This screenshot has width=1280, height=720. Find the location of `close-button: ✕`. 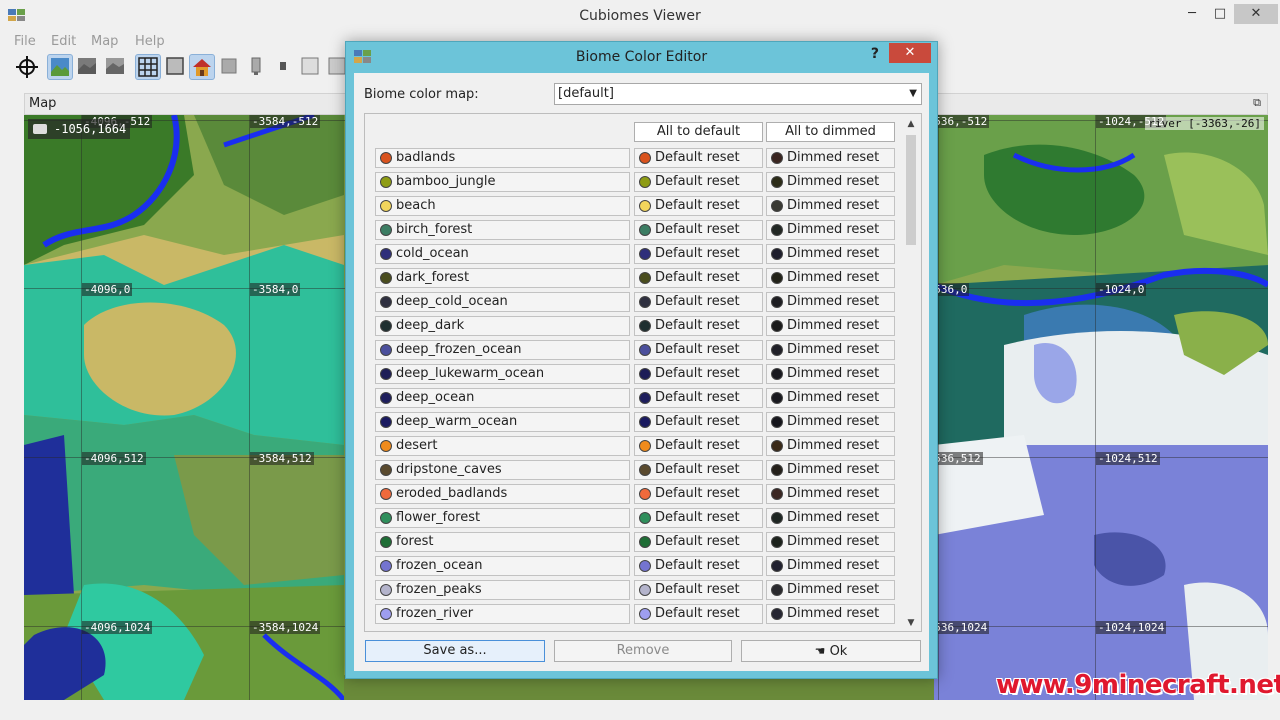

close-button: ✕ is located at coordinates (1256, 14).